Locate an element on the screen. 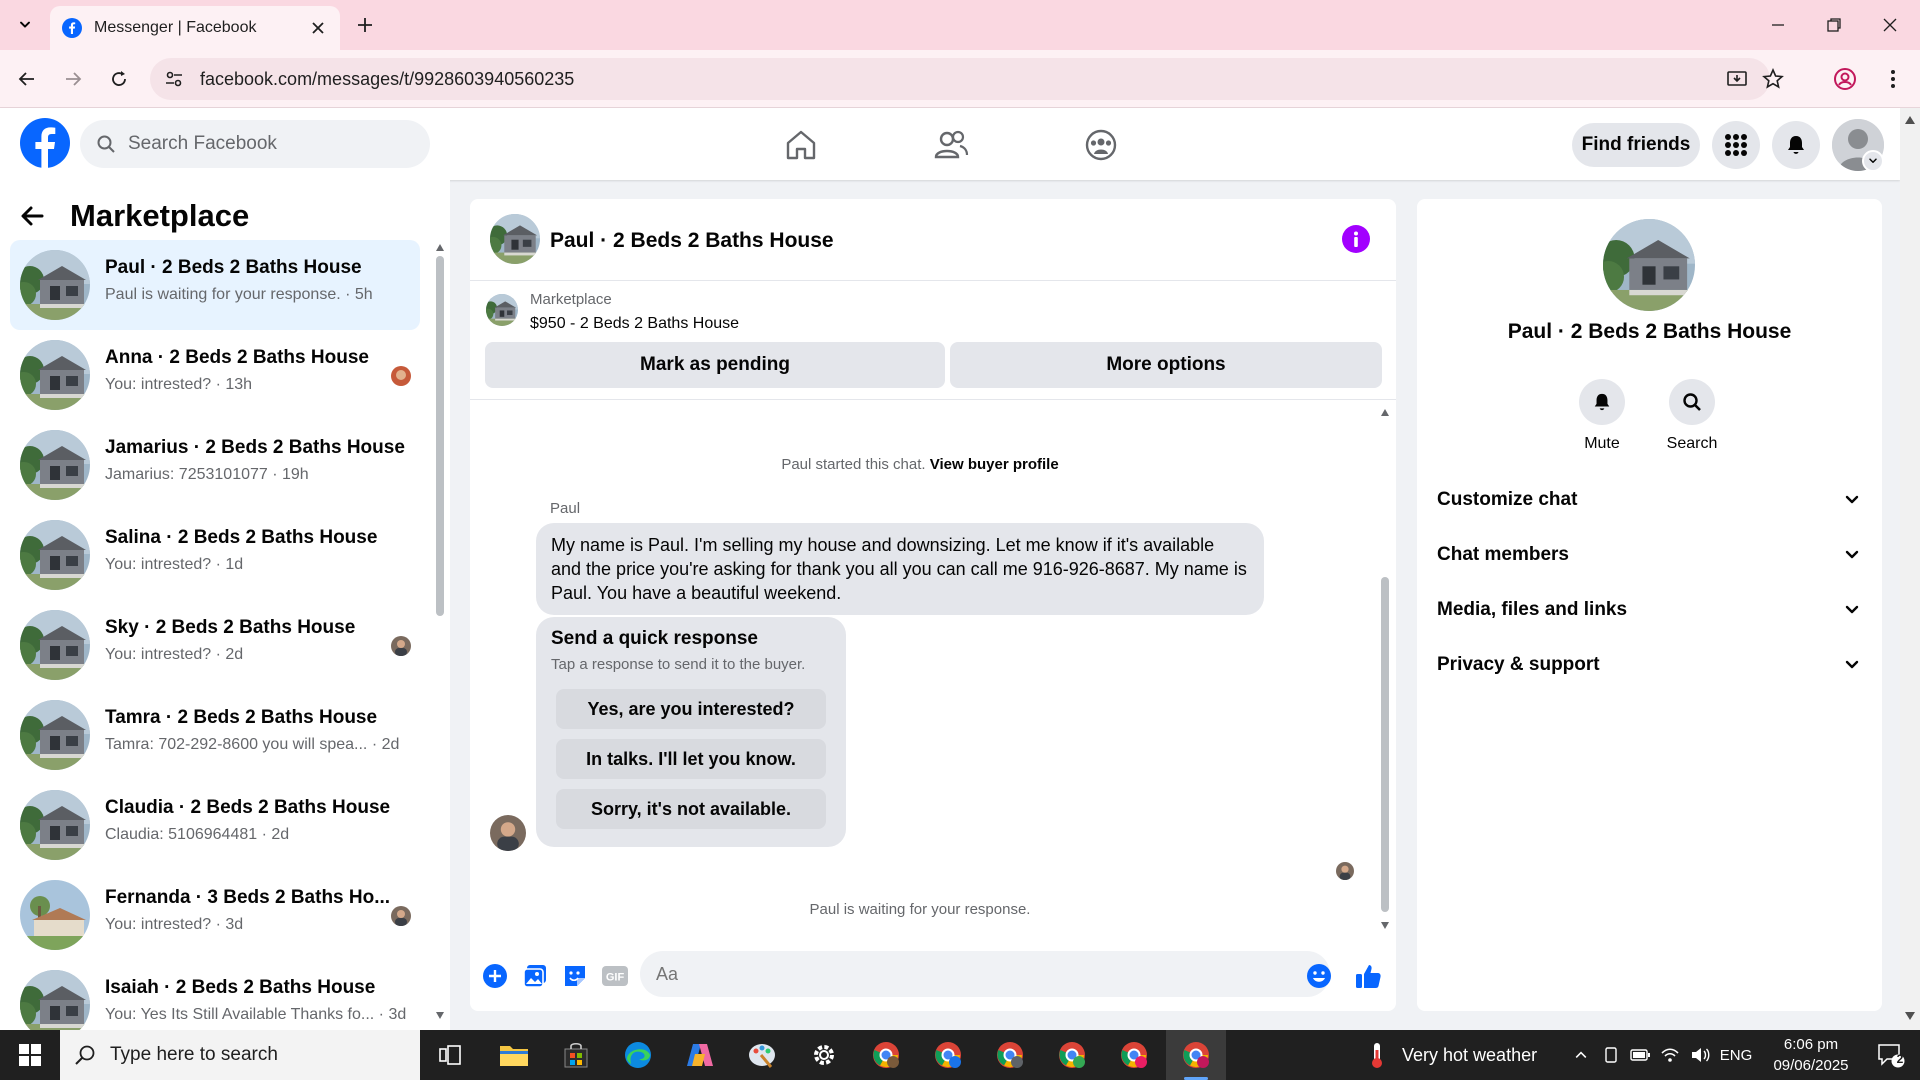  find-friends-button: Find friends is located at coordinates (1636, 145).